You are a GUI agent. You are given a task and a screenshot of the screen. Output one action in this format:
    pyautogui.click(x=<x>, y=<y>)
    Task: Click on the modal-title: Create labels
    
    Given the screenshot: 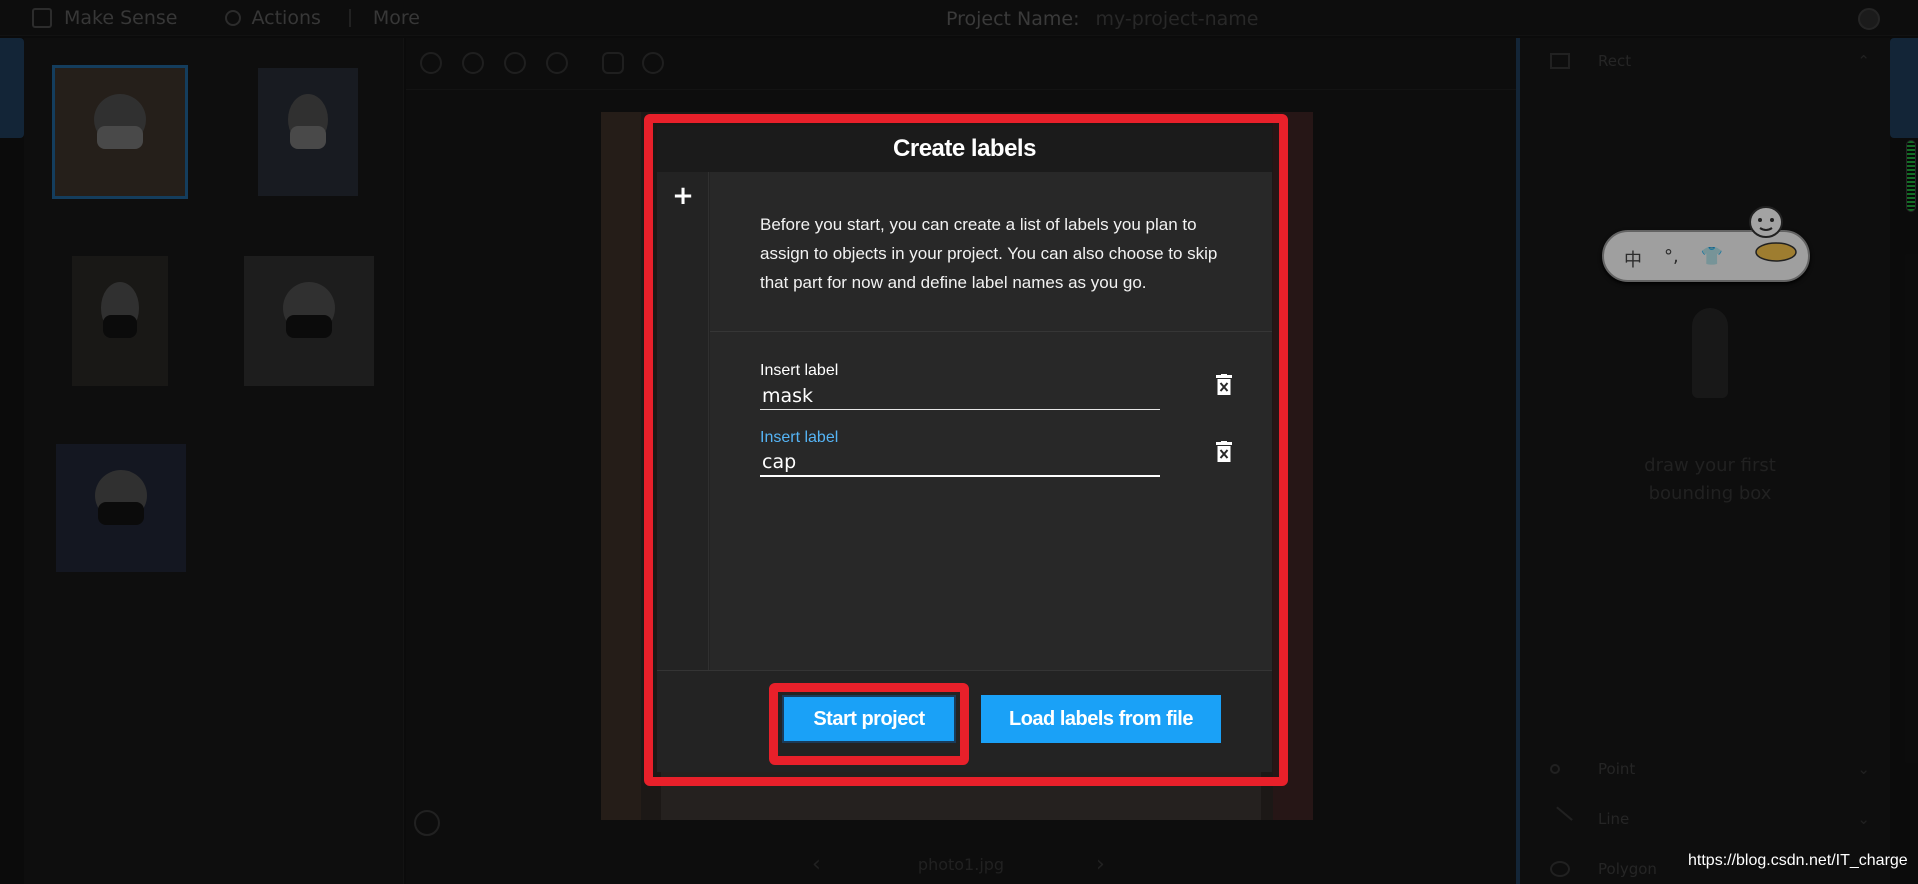 What is the action you would take?
    pyautogui.click(x=964, y=148)
    